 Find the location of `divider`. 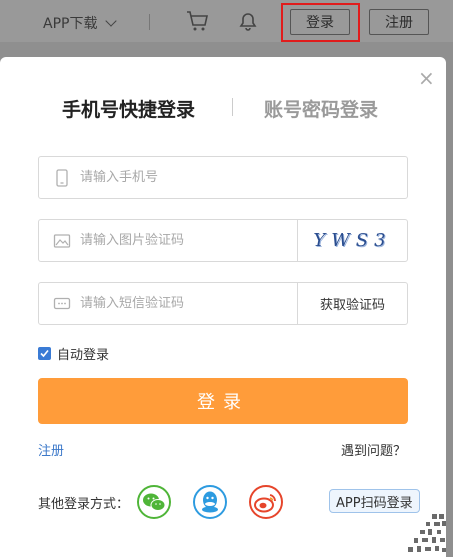

divider is located at coordinates (149, 22).